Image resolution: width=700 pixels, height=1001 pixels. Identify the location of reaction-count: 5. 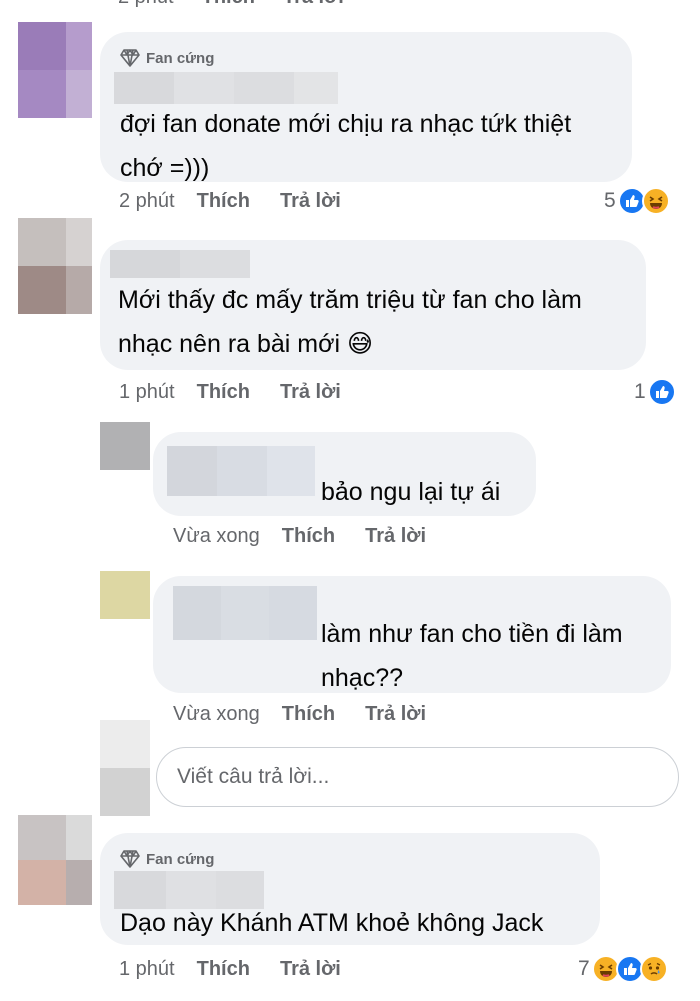
(610, 200).